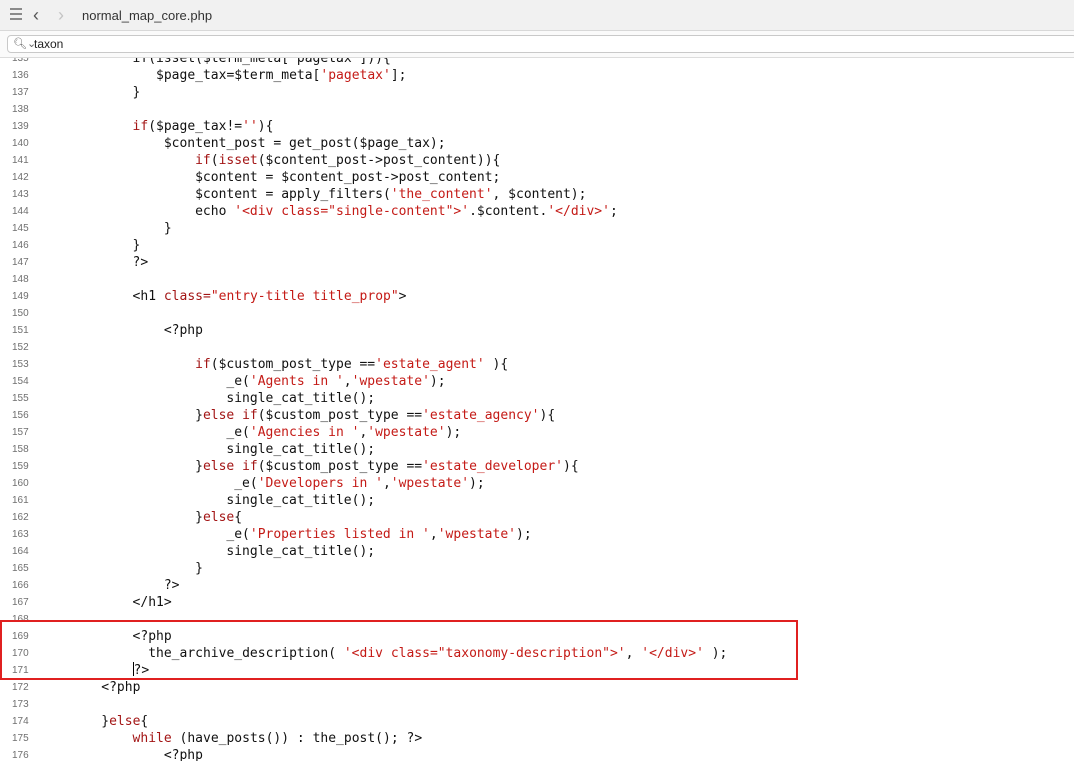 The width and height of the screenshot is (1074, 761). What do you see at coordinates (537, 721) in the screenshot?
I see `code-line: 174}else{` at bounding box center [537, 721].